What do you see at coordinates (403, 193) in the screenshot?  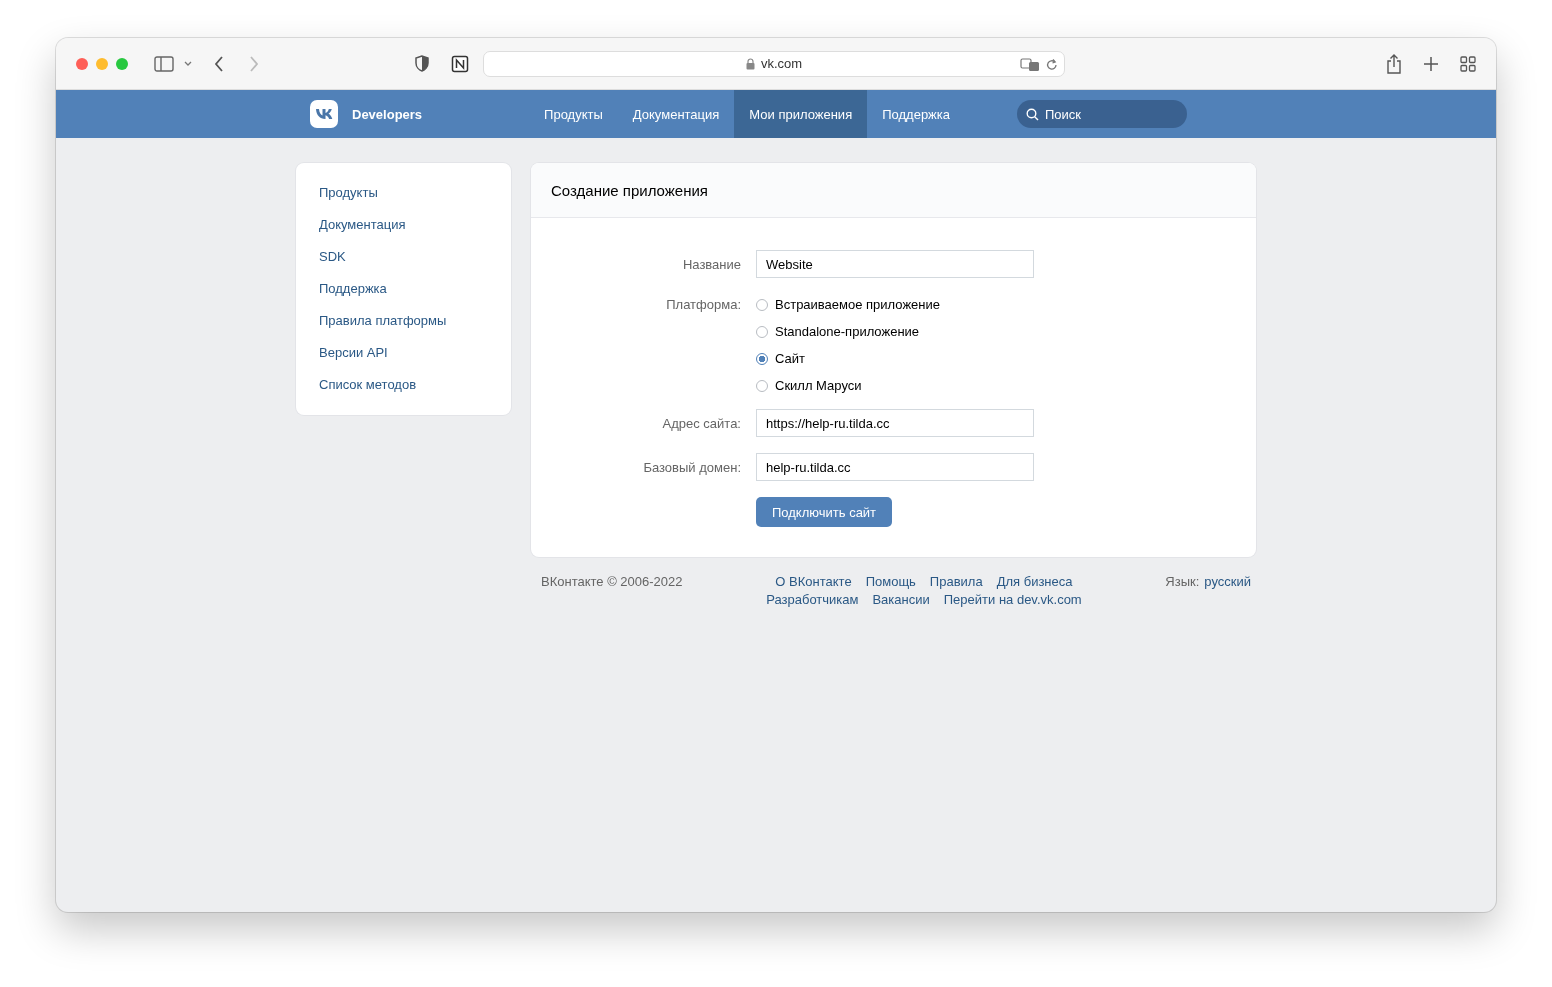 I see `sidebar-link: Продукты` at bounding box center [403, 193].